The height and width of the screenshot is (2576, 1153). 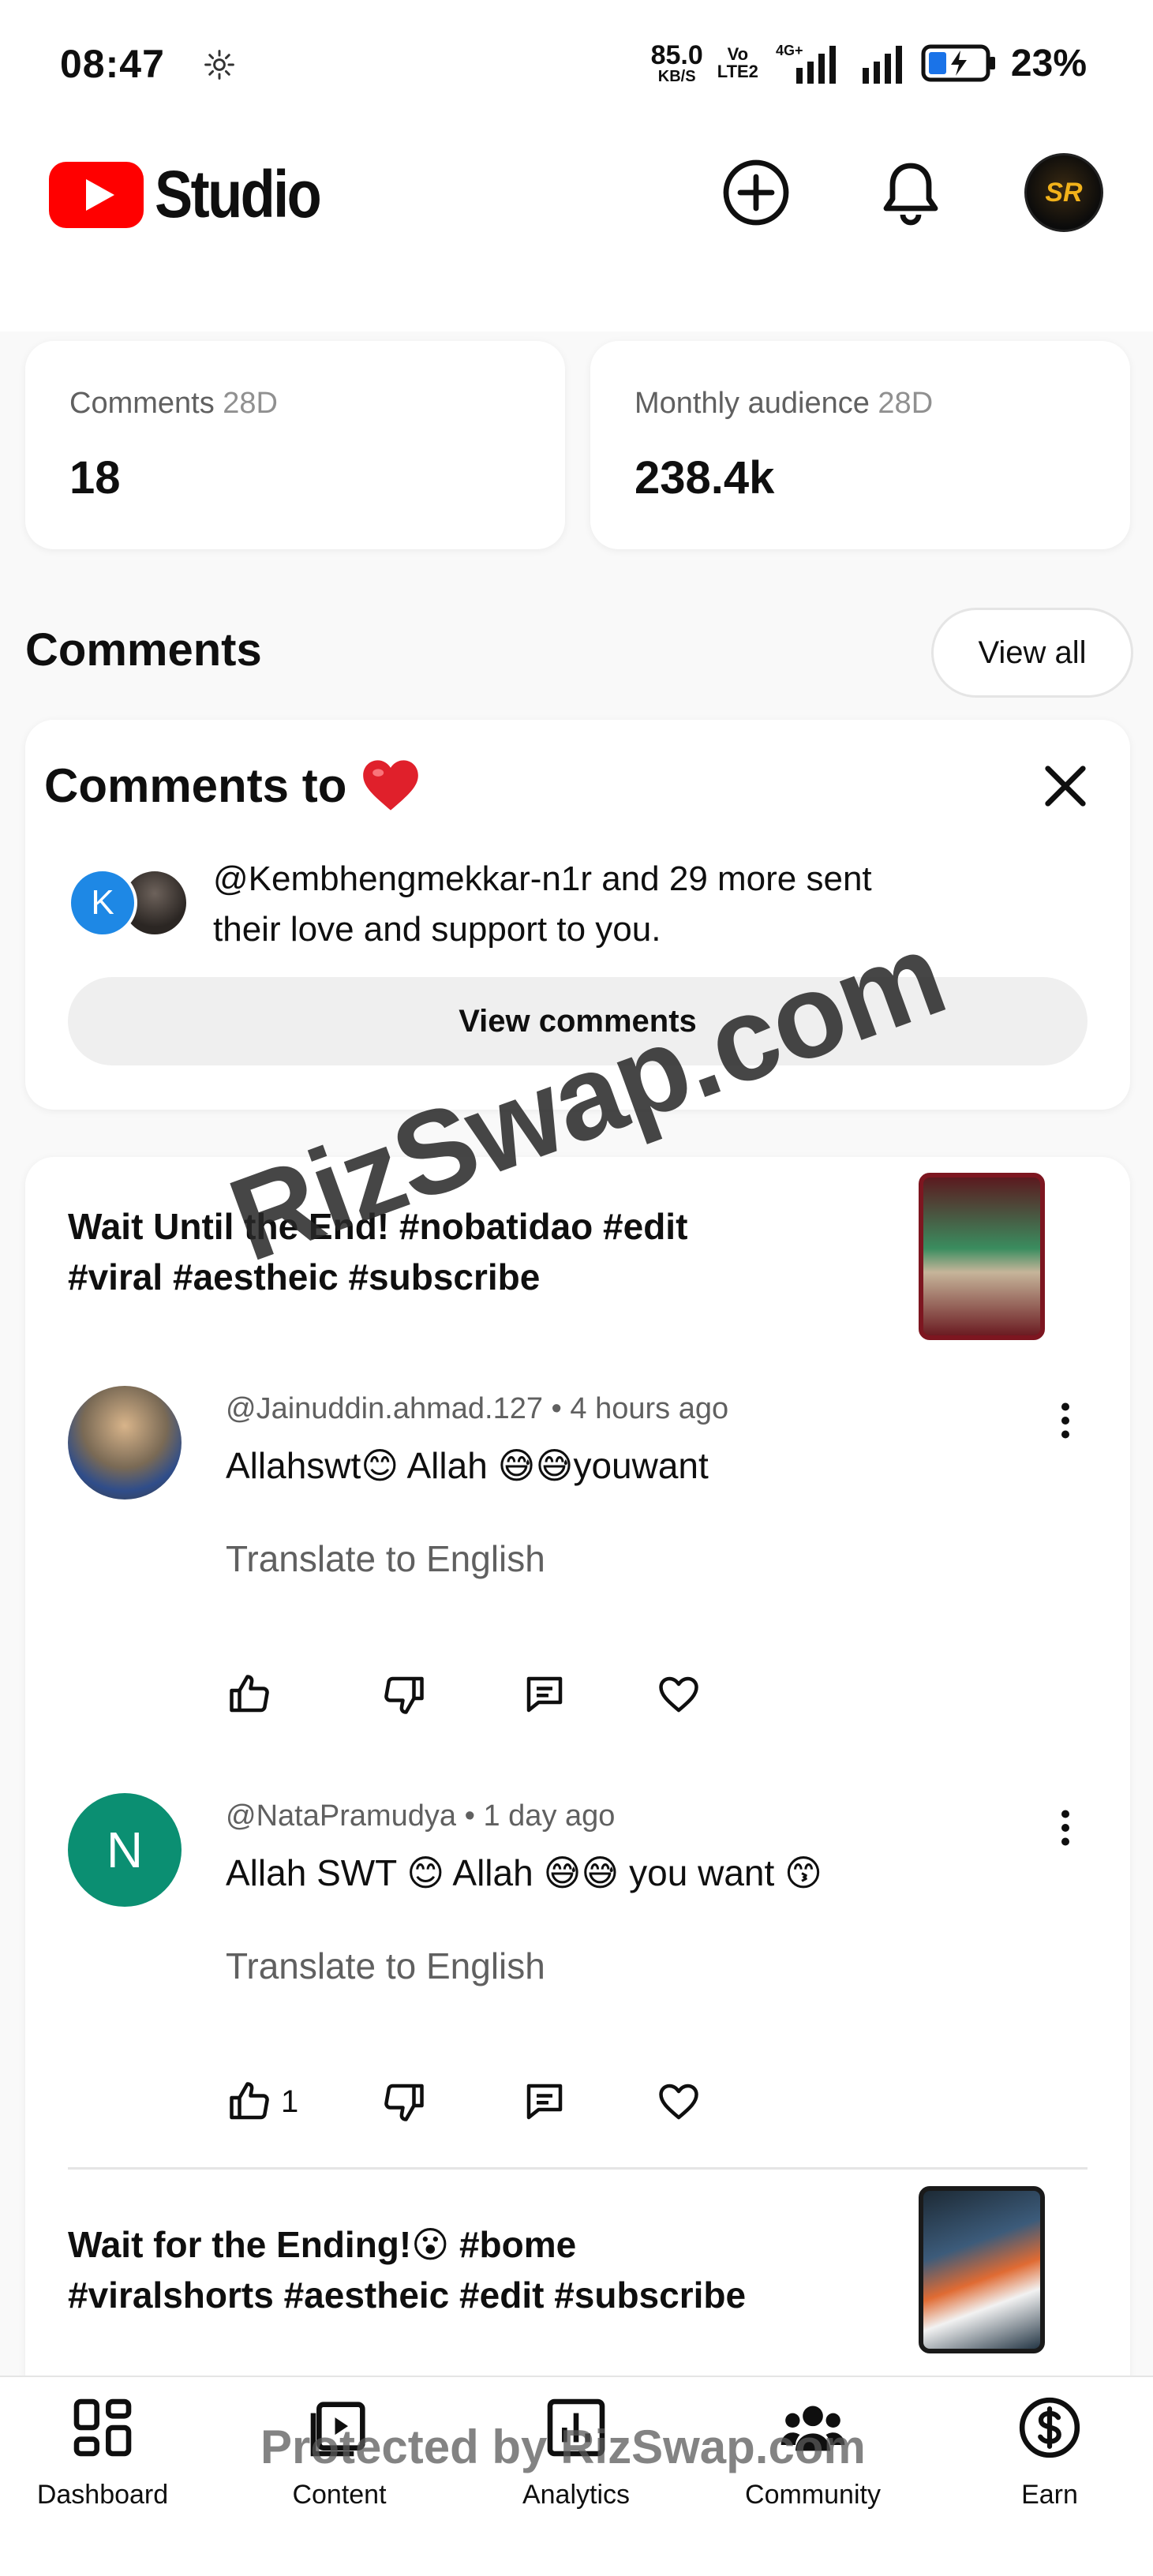 I want to click on signal-icon, so click(x=882, y=65).